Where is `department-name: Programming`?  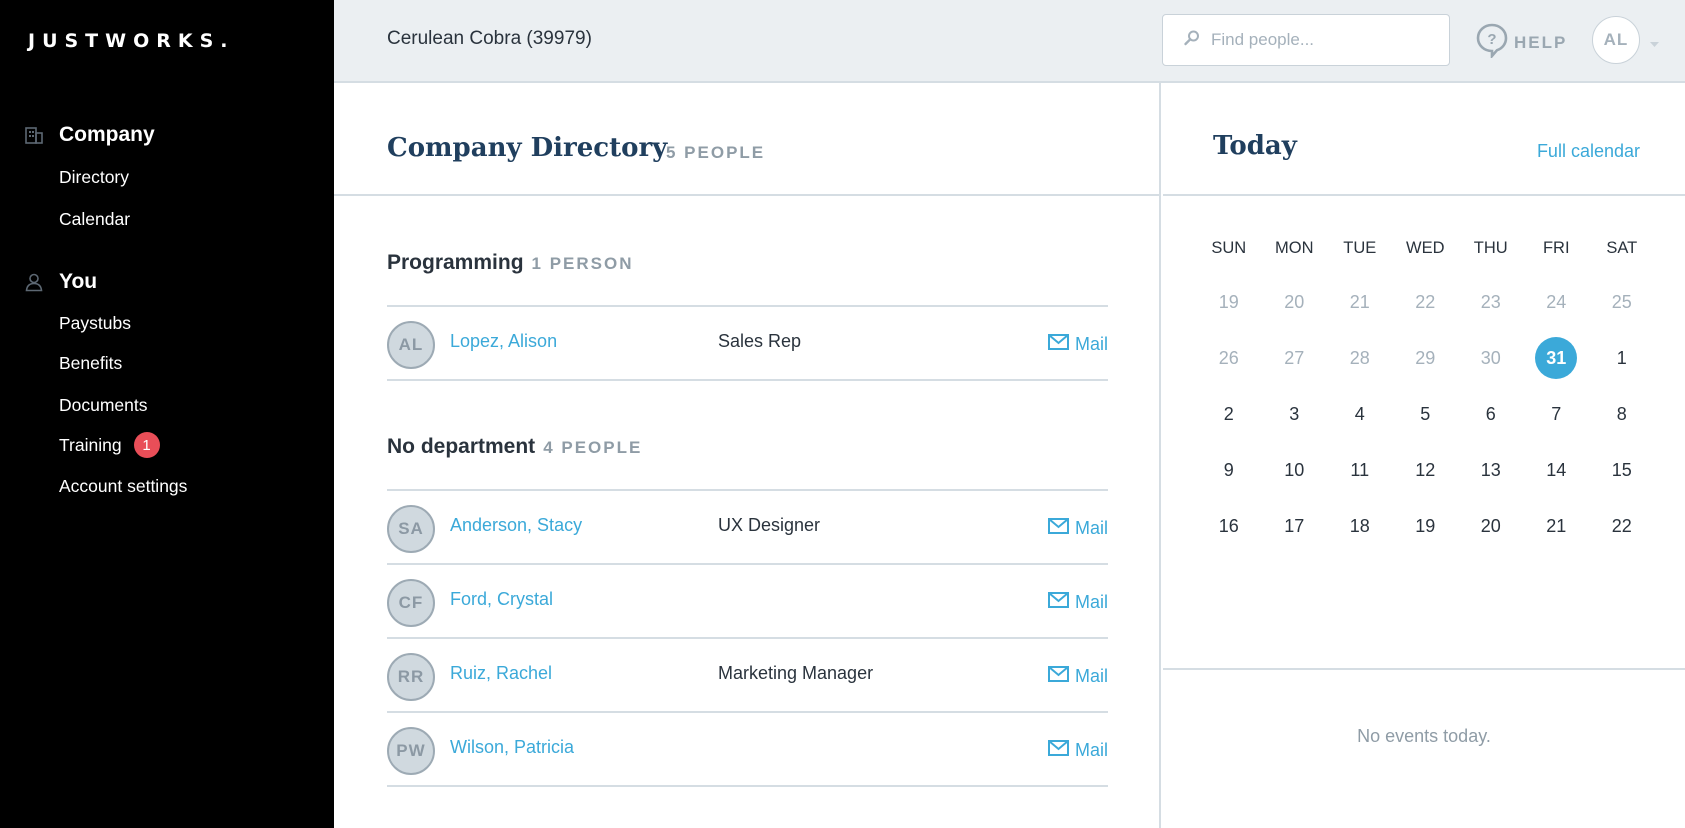
department-name: Programming is located at coordinates (455, 262).